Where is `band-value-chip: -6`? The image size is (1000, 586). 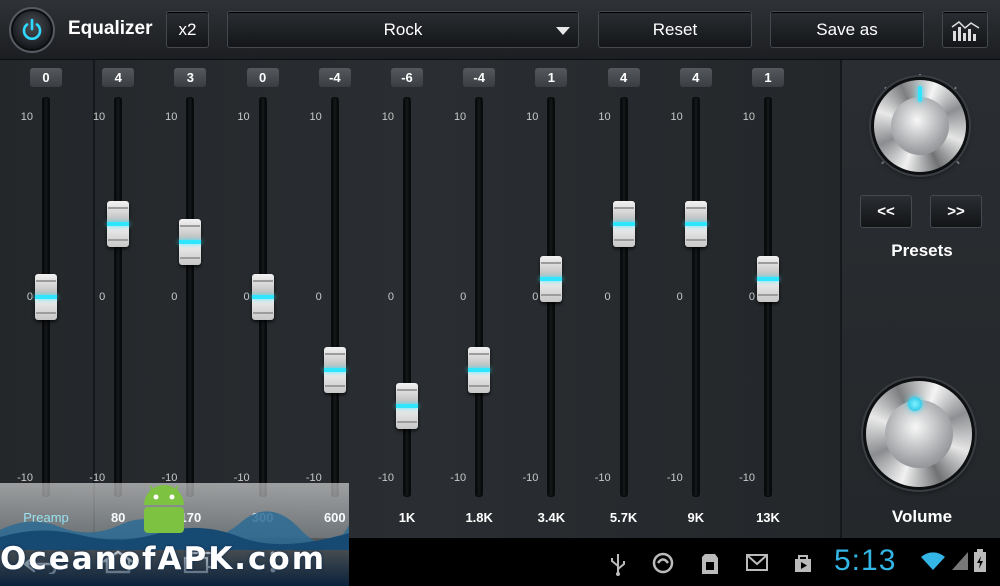 band-value-chip: -6 is located at coordinates (407, 77).